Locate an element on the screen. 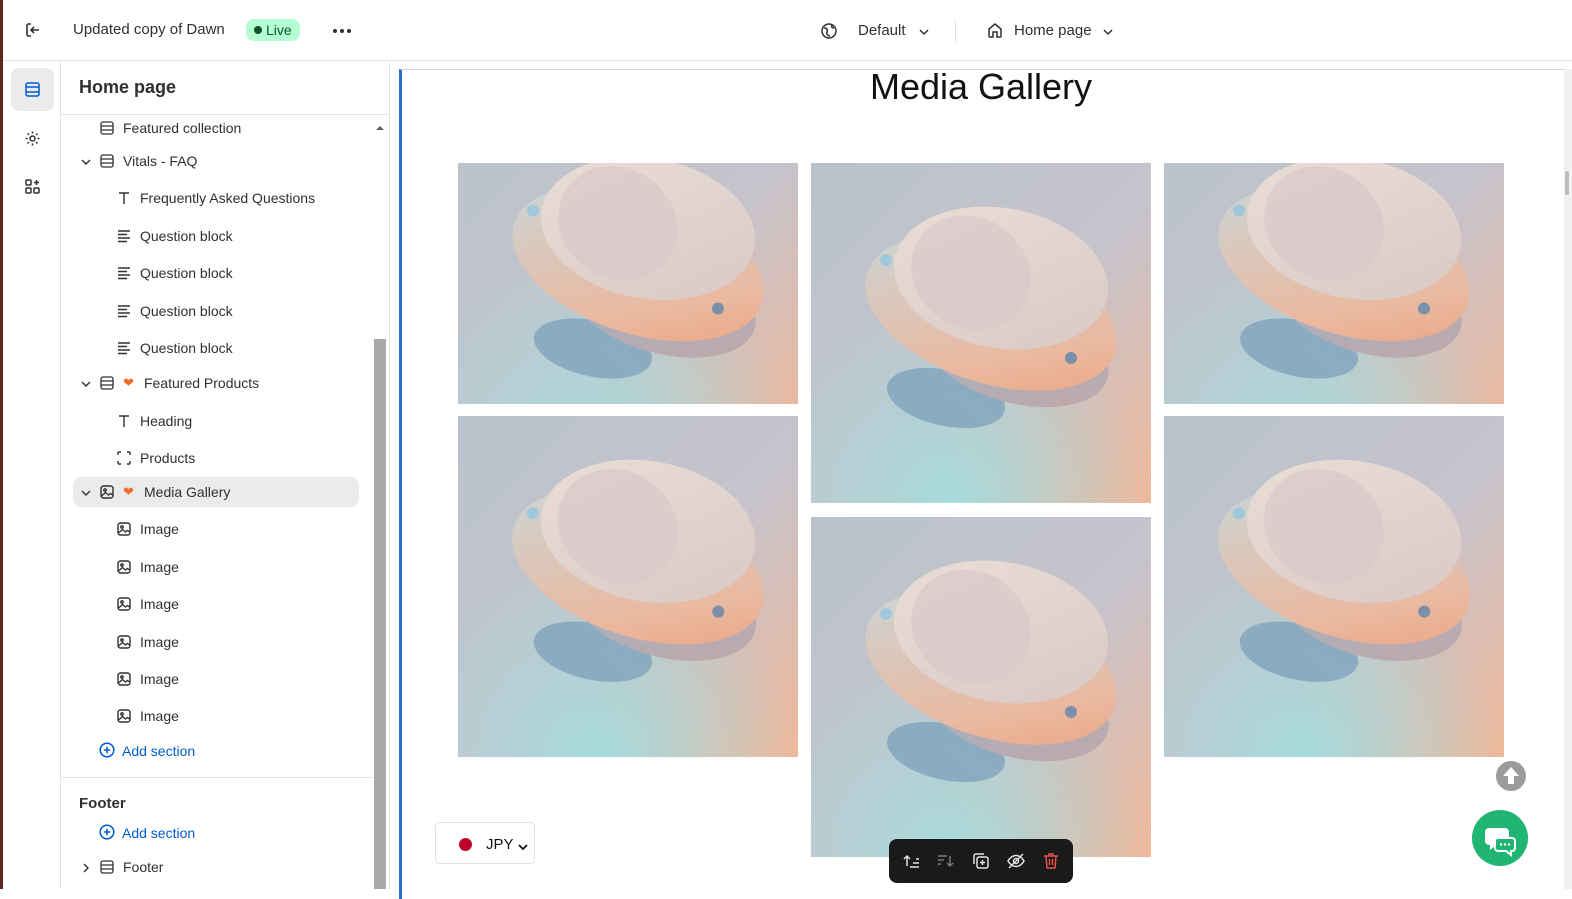 Image resolution: width=1572 pixels, height=899 pixels. section-footer: Footer is located at coordinates (216, 867).